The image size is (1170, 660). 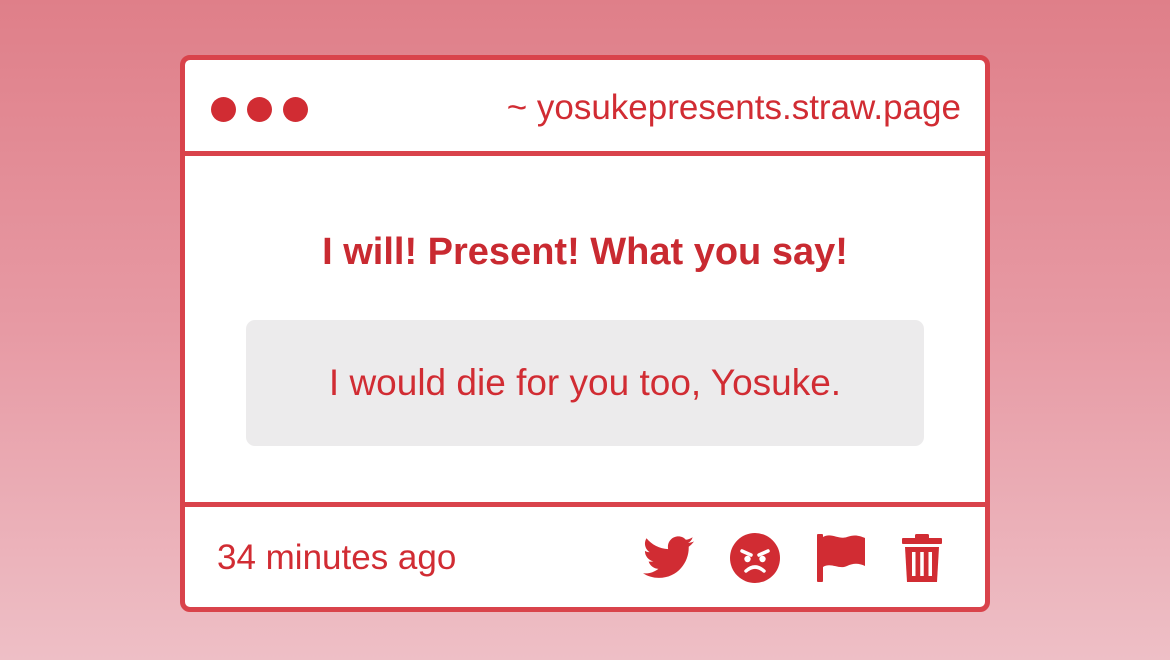 I want to click on react-angry-button, so click(x=755, y=558).